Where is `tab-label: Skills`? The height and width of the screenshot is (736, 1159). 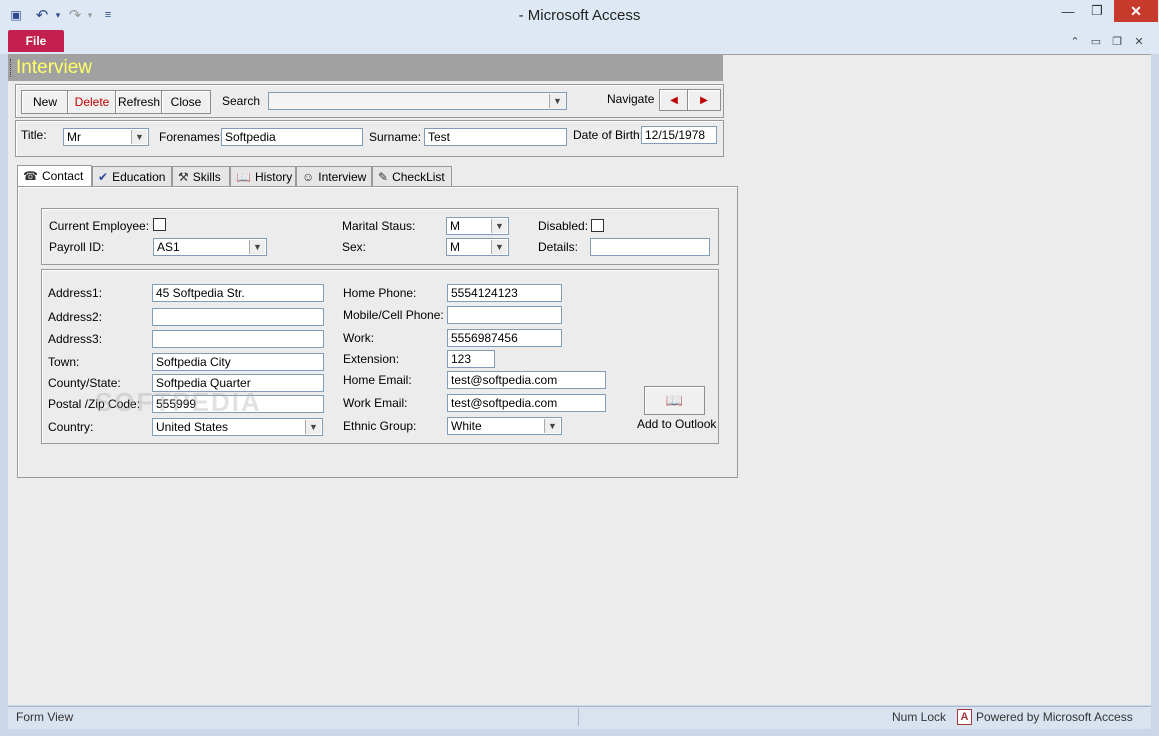
tab-label: Skills is located at coordinates (206, 176).